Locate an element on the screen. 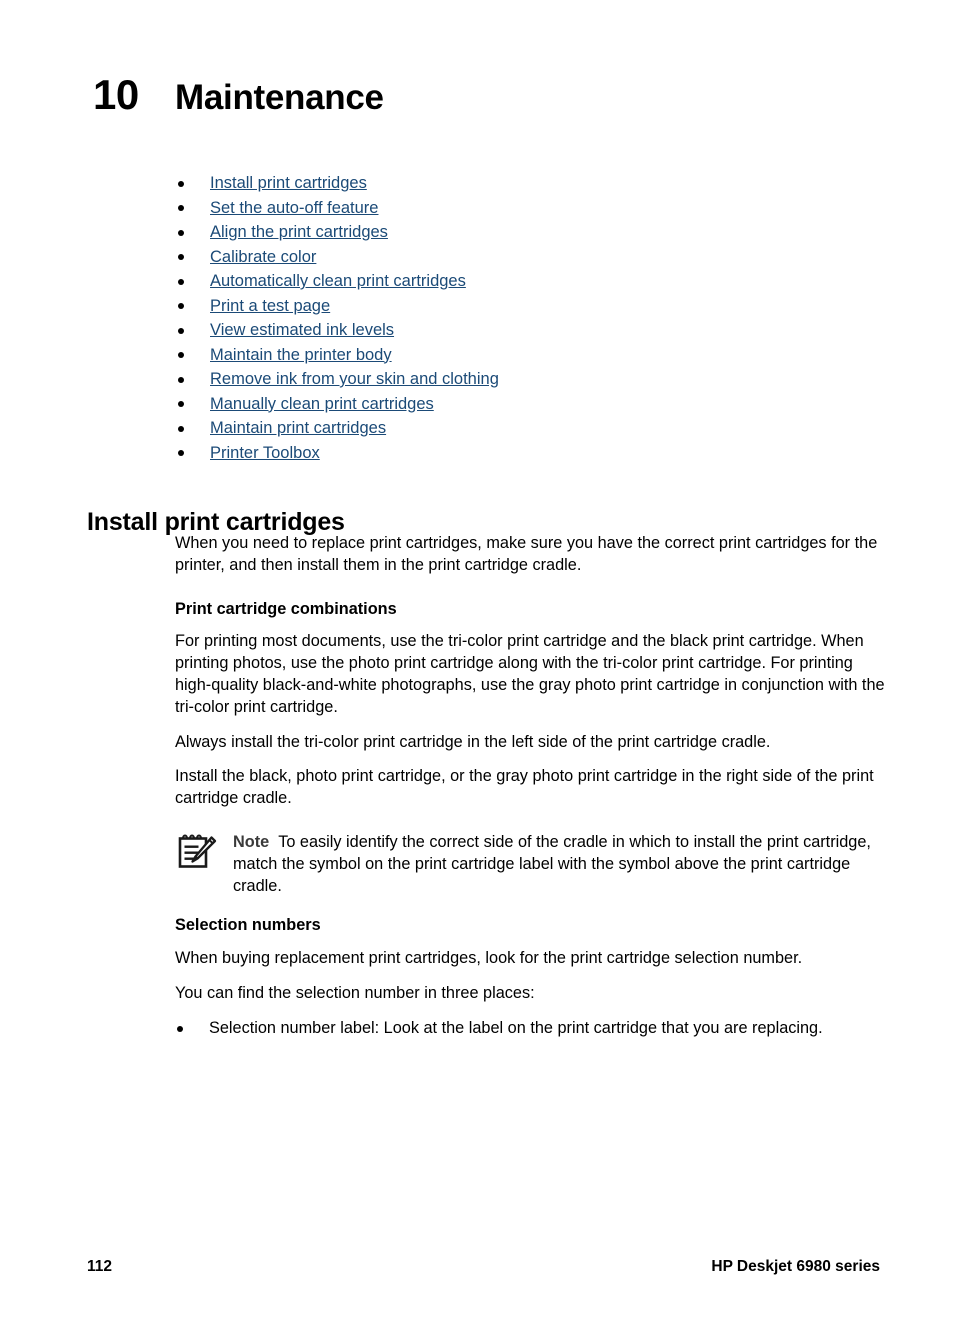 This screenshot has width=954, height=1321. toc-link: Calibrate color is located at coordinates (541, 257).